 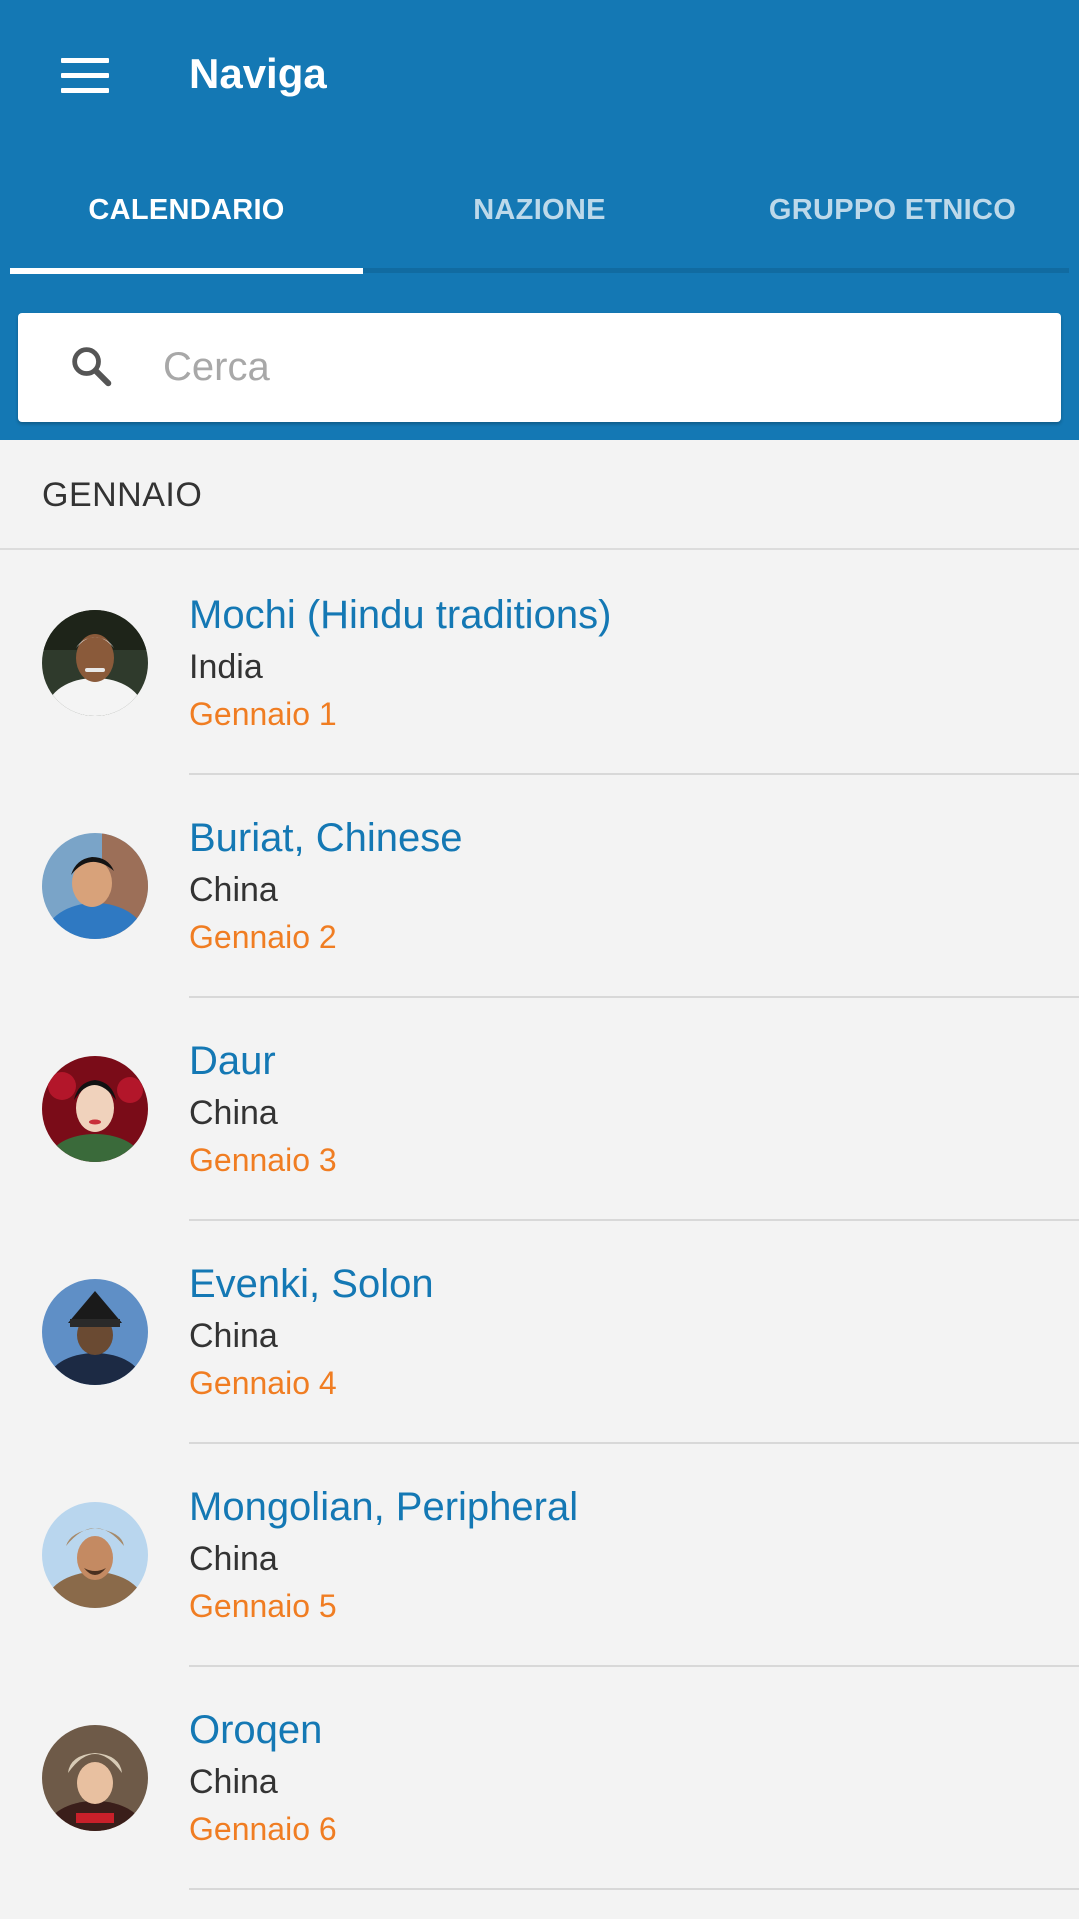 I want to click on search-bar, so click(x=539, y=367).